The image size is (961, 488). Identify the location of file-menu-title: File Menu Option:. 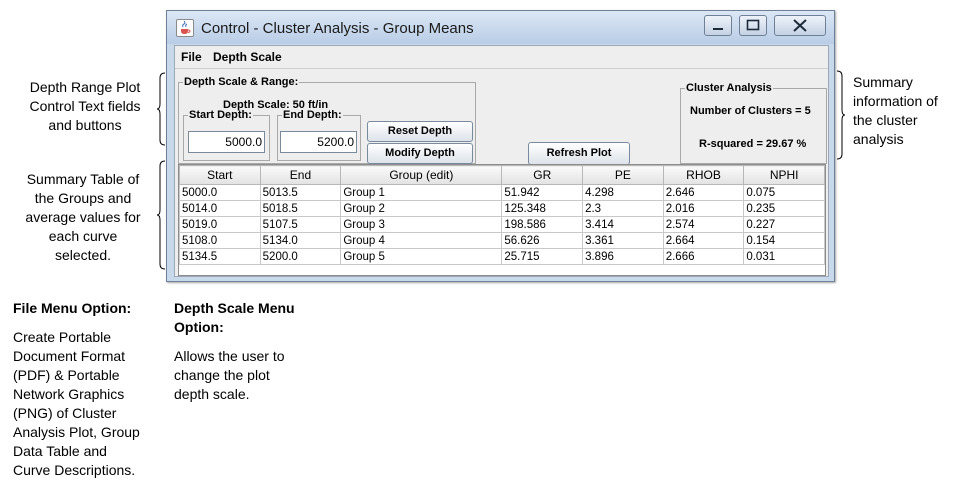
(72, 308).